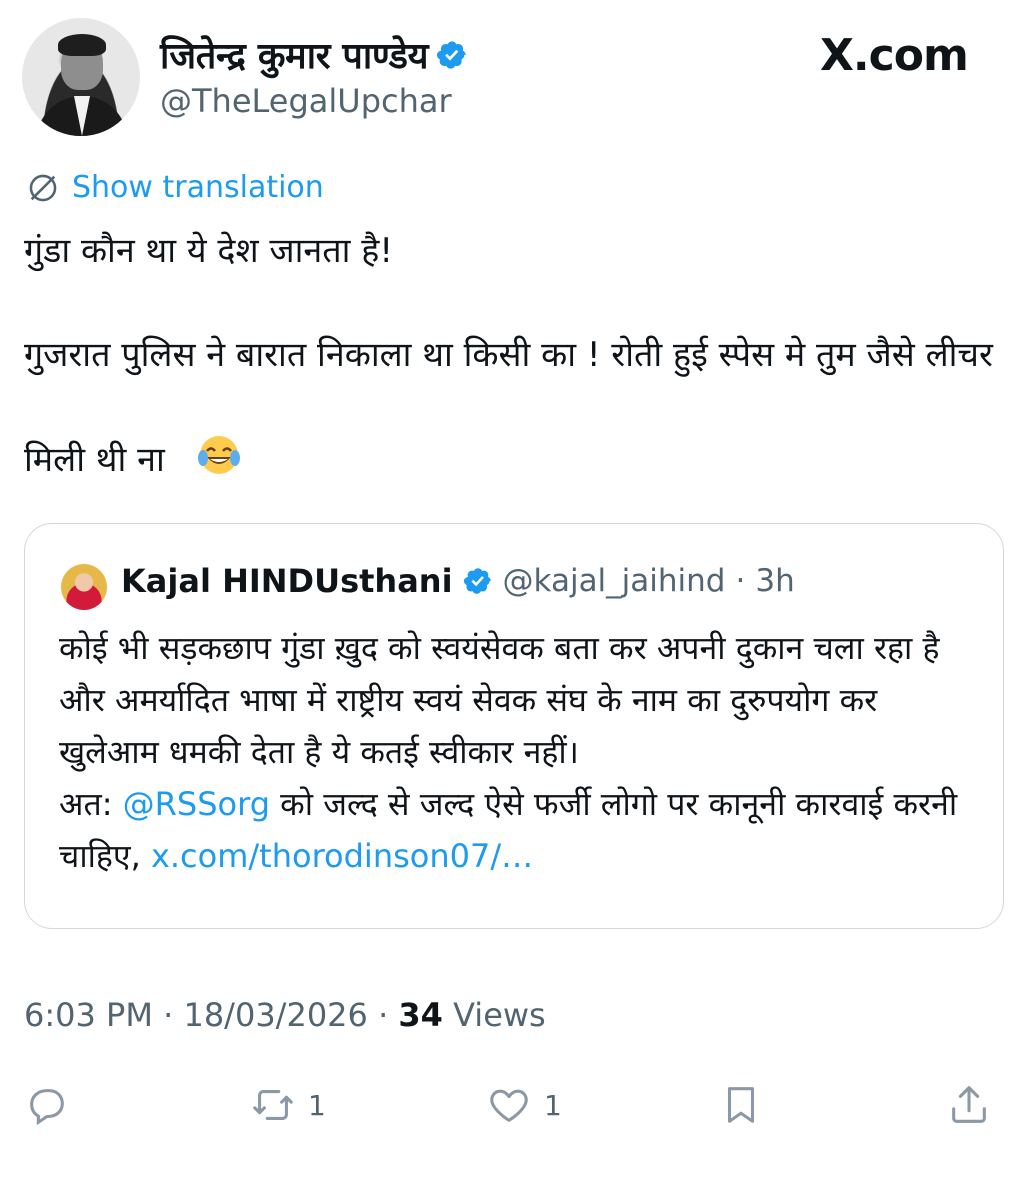 This screenshot has width=1029, height=1200. What do you see at coordinates (509, 1105) in the screenshot?
I see `heart-icon` at bounding box center [509, 1105].